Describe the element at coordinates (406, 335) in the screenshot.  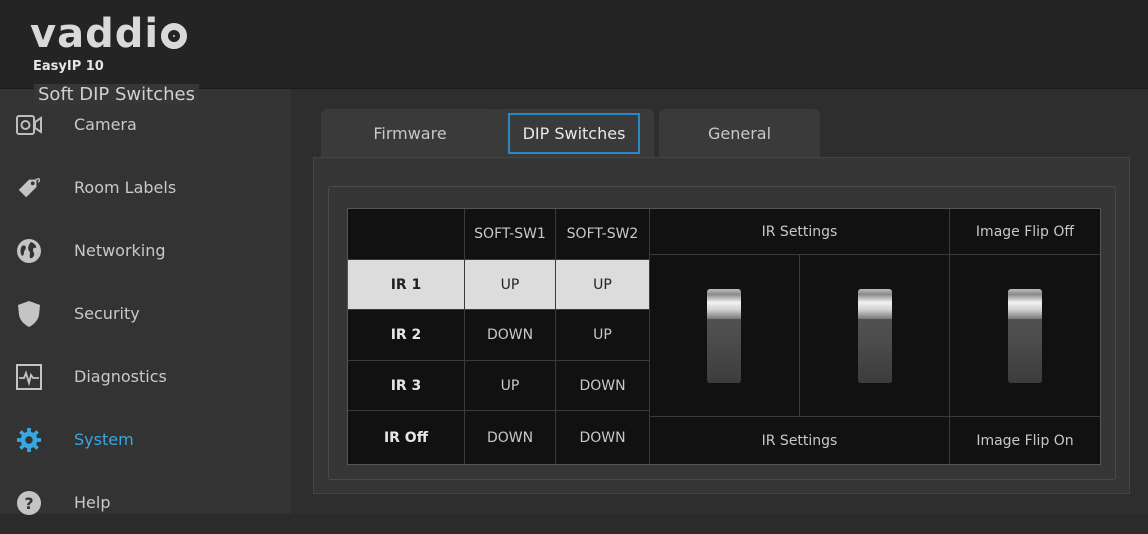
I see `row-label-ir2: IR 2` at that location.